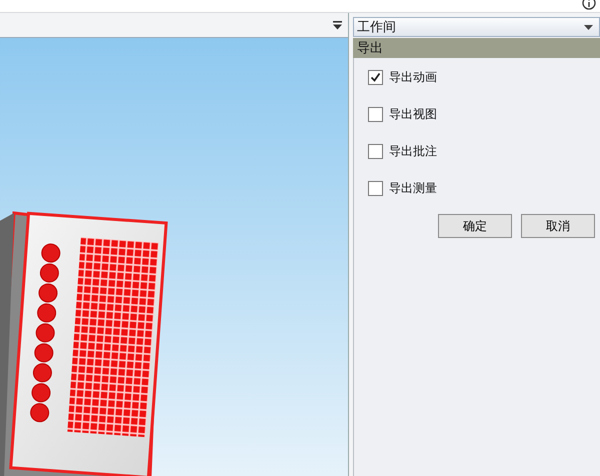 The height and width of the screenshot is (476, 600). Describe the element at coordinates (413, 151) in the screenshot. I see `checkbox-label: 导出批注` at that location.